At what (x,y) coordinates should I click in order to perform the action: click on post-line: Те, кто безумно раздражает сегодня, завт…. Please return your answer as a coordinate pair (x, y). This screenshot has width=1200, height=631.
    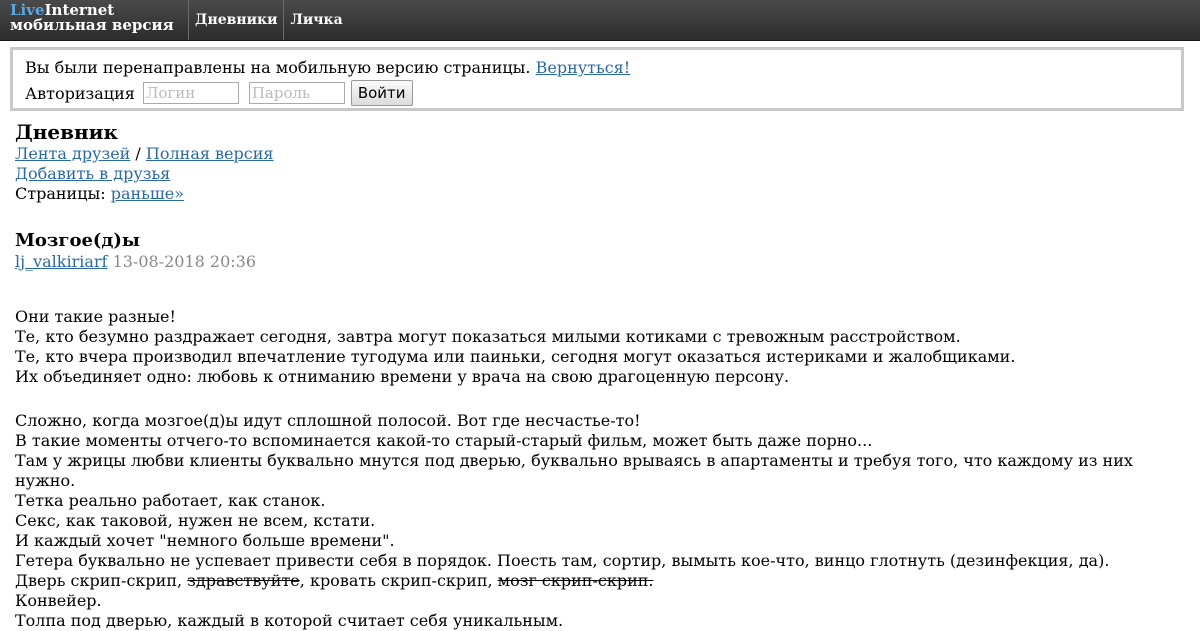
    Looking at the image, I should click on (488, 336).